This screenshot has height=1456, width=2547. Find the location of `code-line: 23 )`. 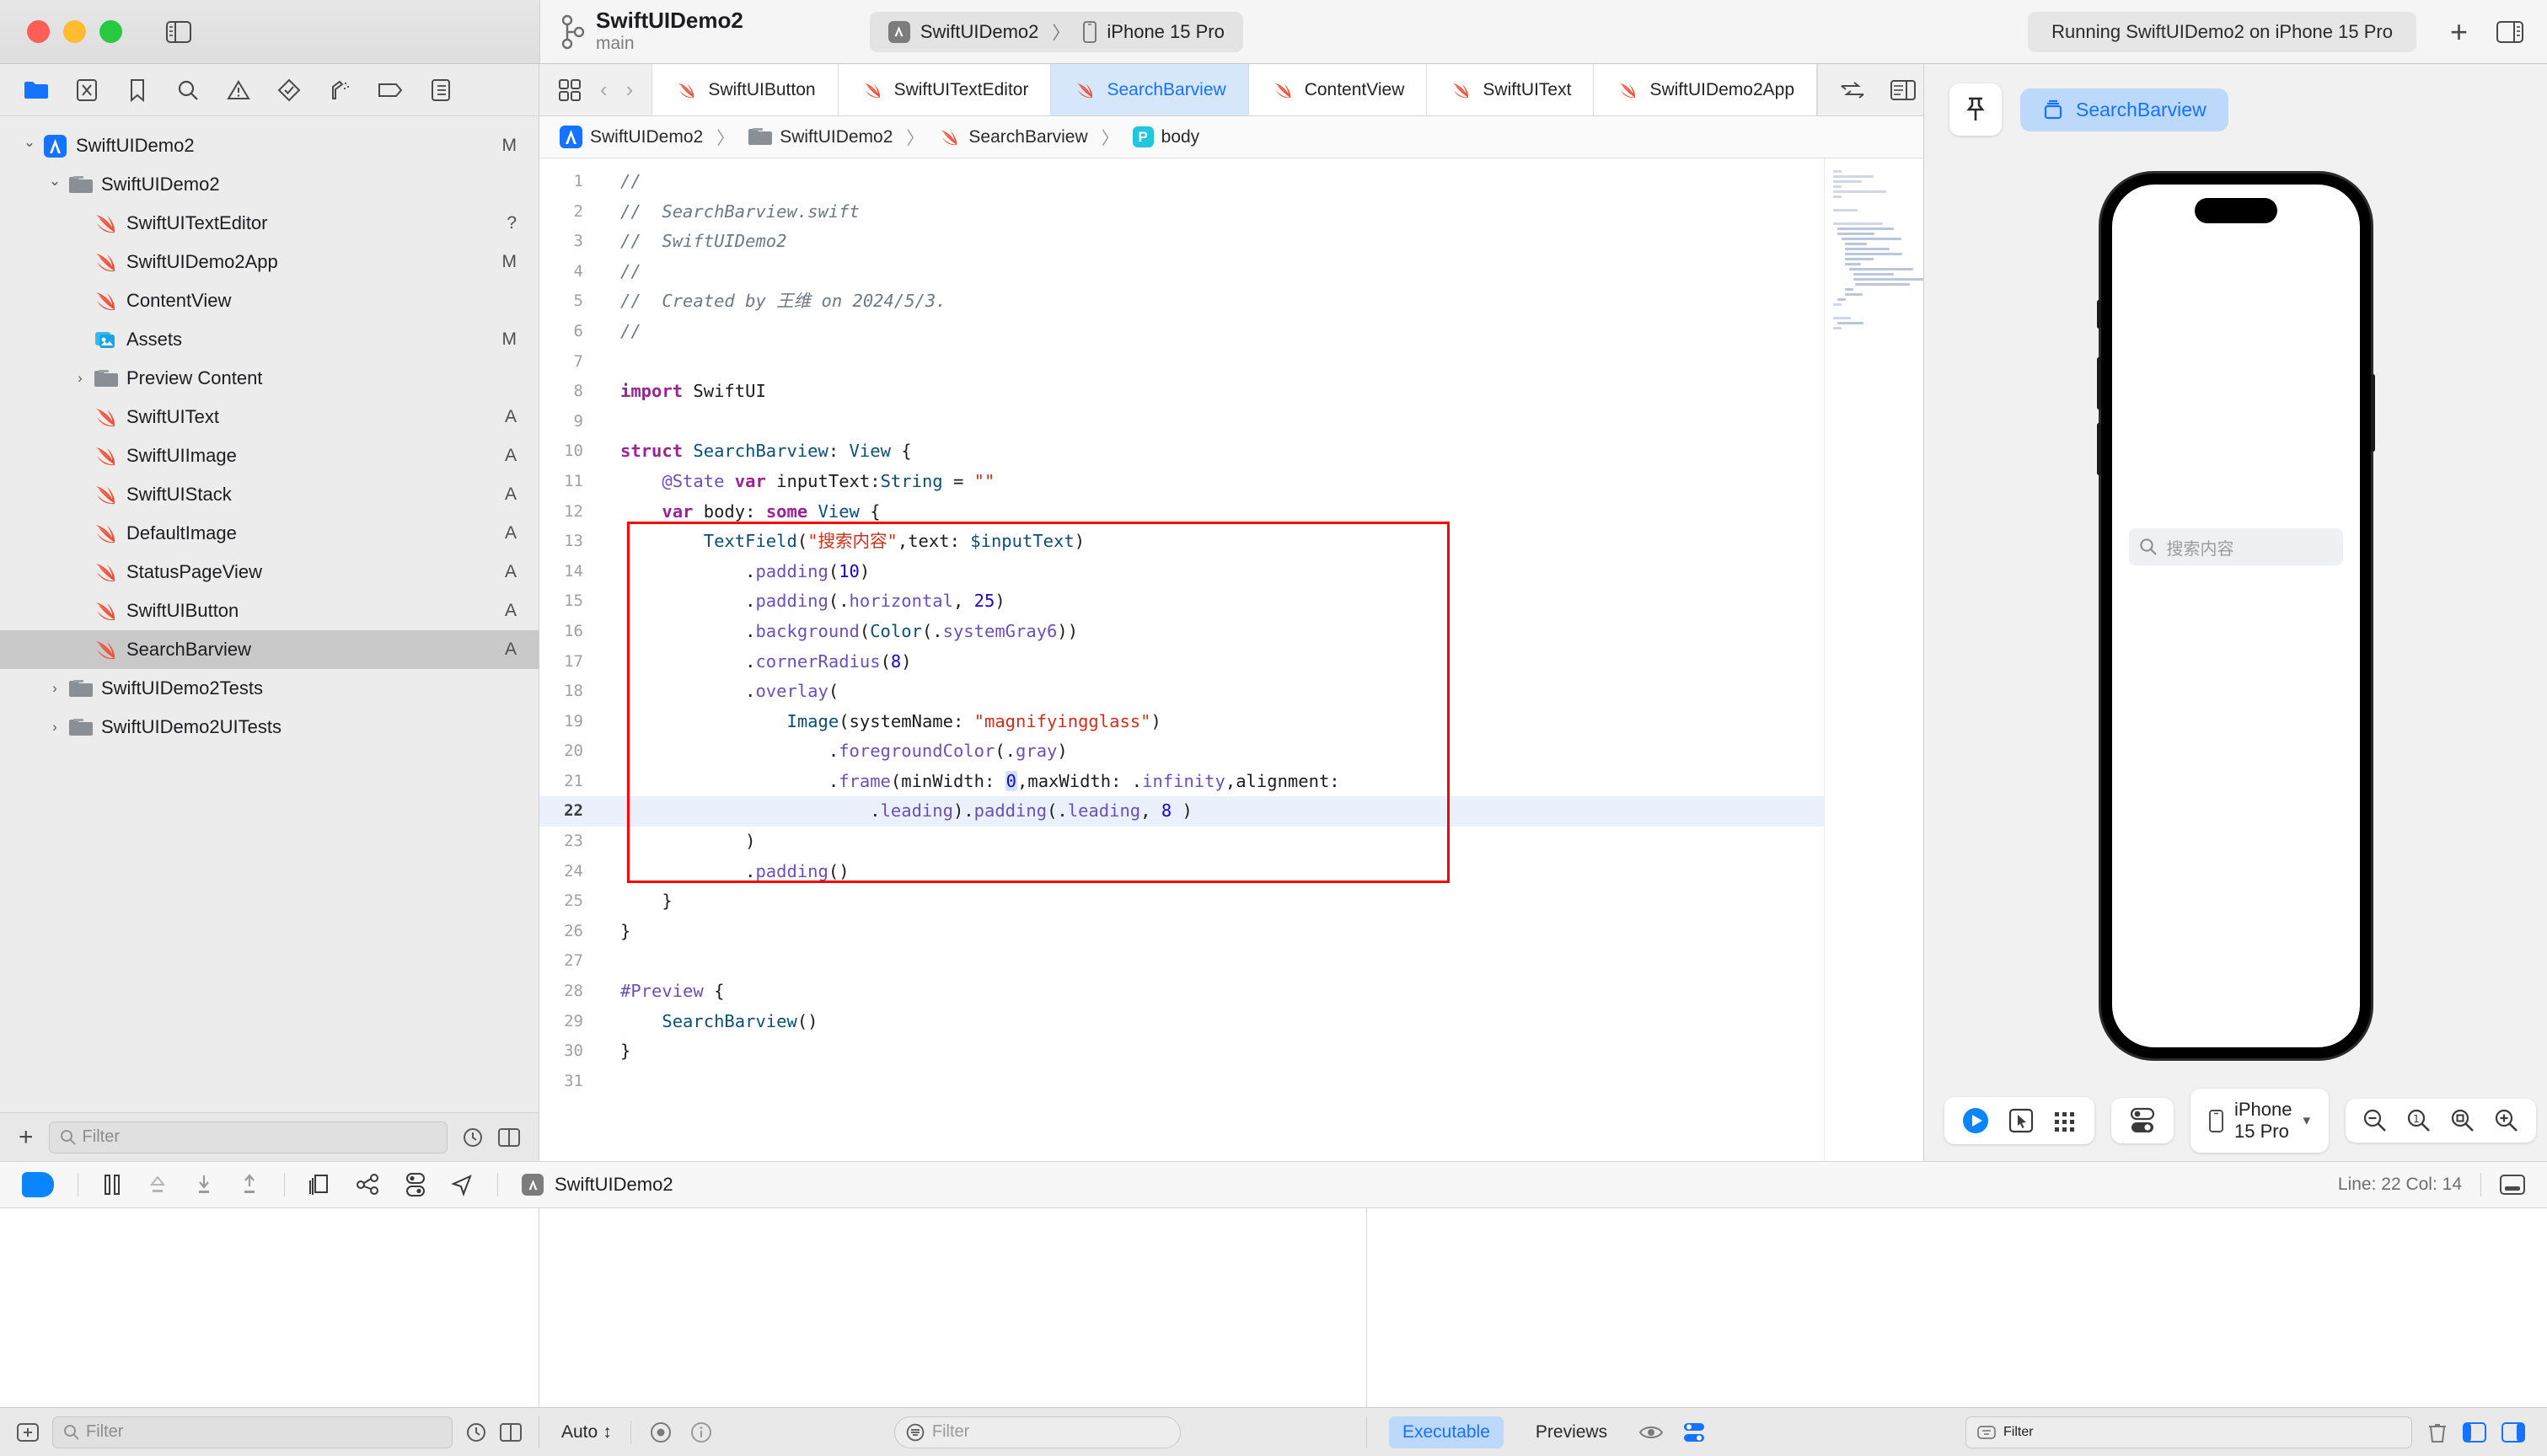

code-line: 23 ) is located at coordinates (1181, 842).